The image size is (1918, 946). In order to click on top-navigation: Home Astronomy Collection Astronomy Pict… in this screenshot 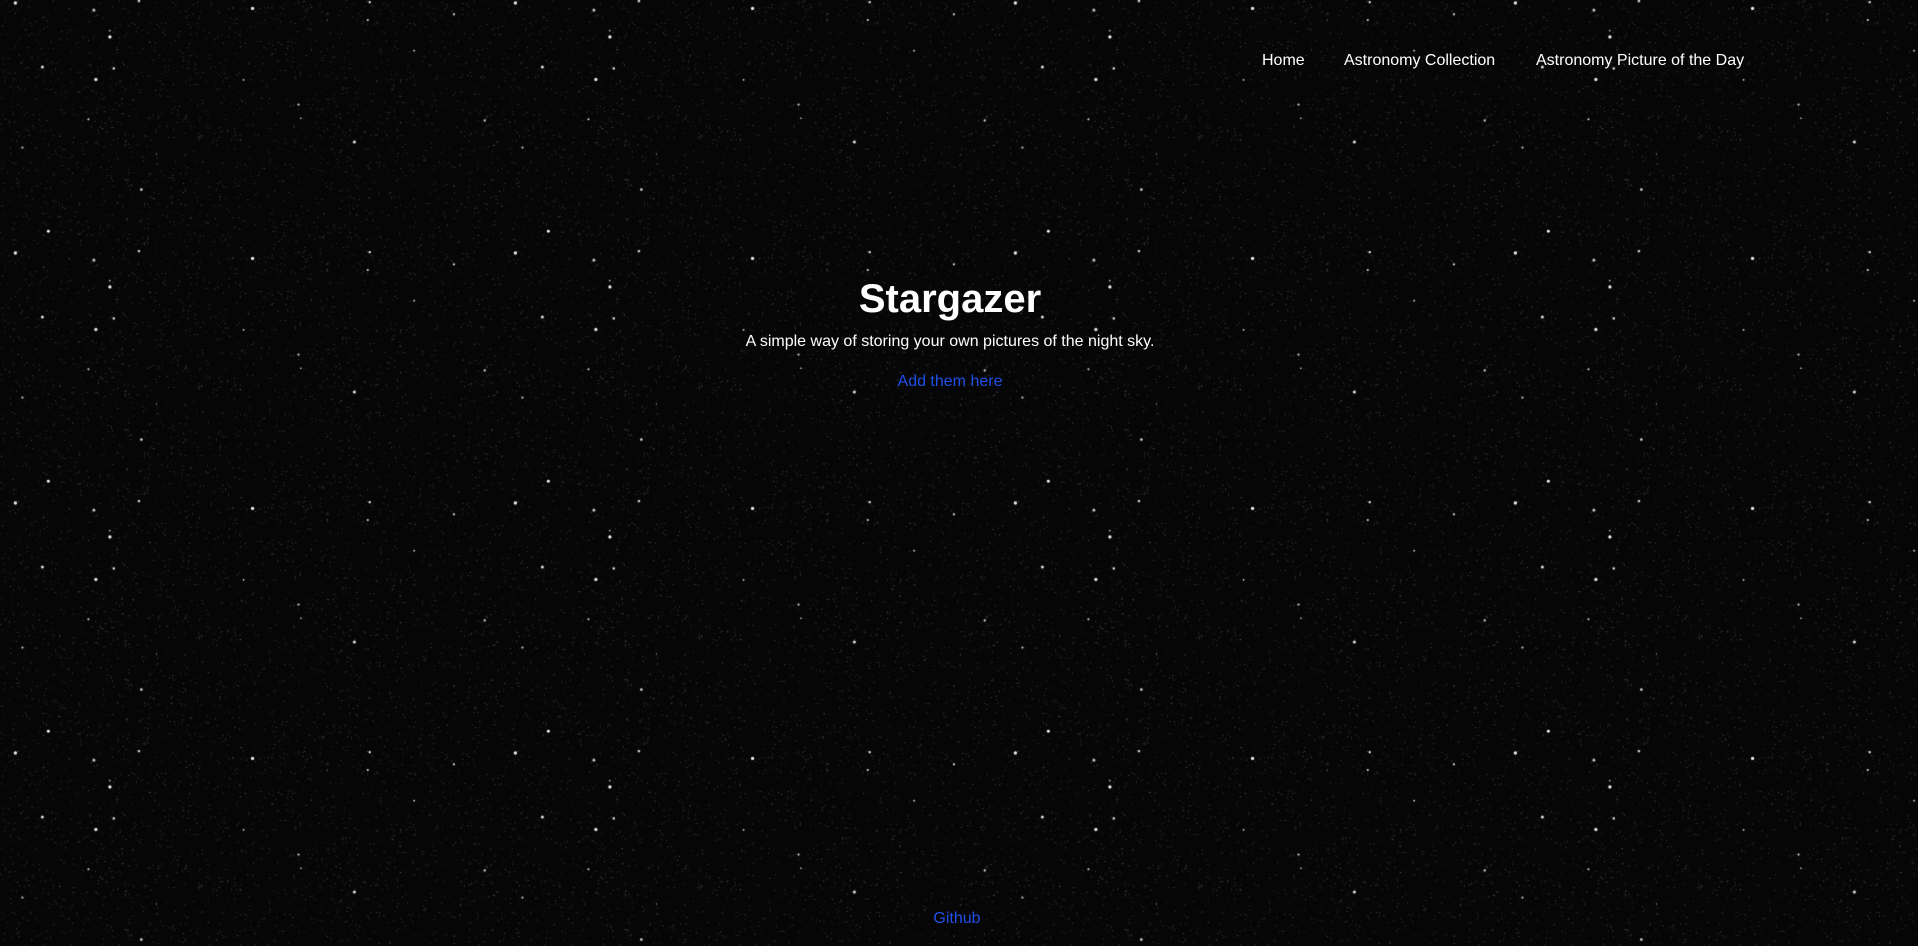, I will do `click(959, 64)`.